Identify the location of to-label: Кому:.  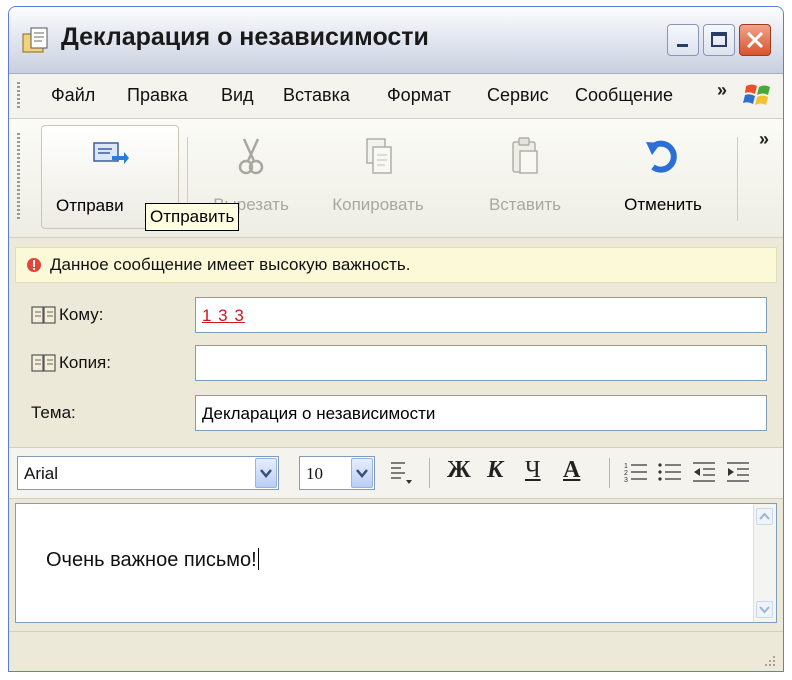
(81, 314).